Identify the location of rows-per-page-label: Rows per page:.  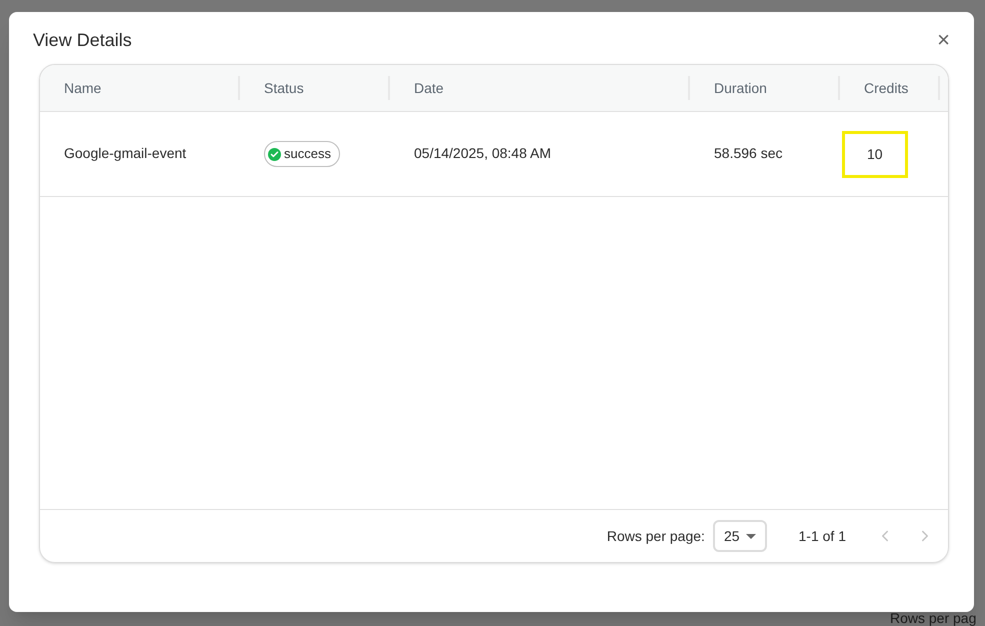
(655, 536).